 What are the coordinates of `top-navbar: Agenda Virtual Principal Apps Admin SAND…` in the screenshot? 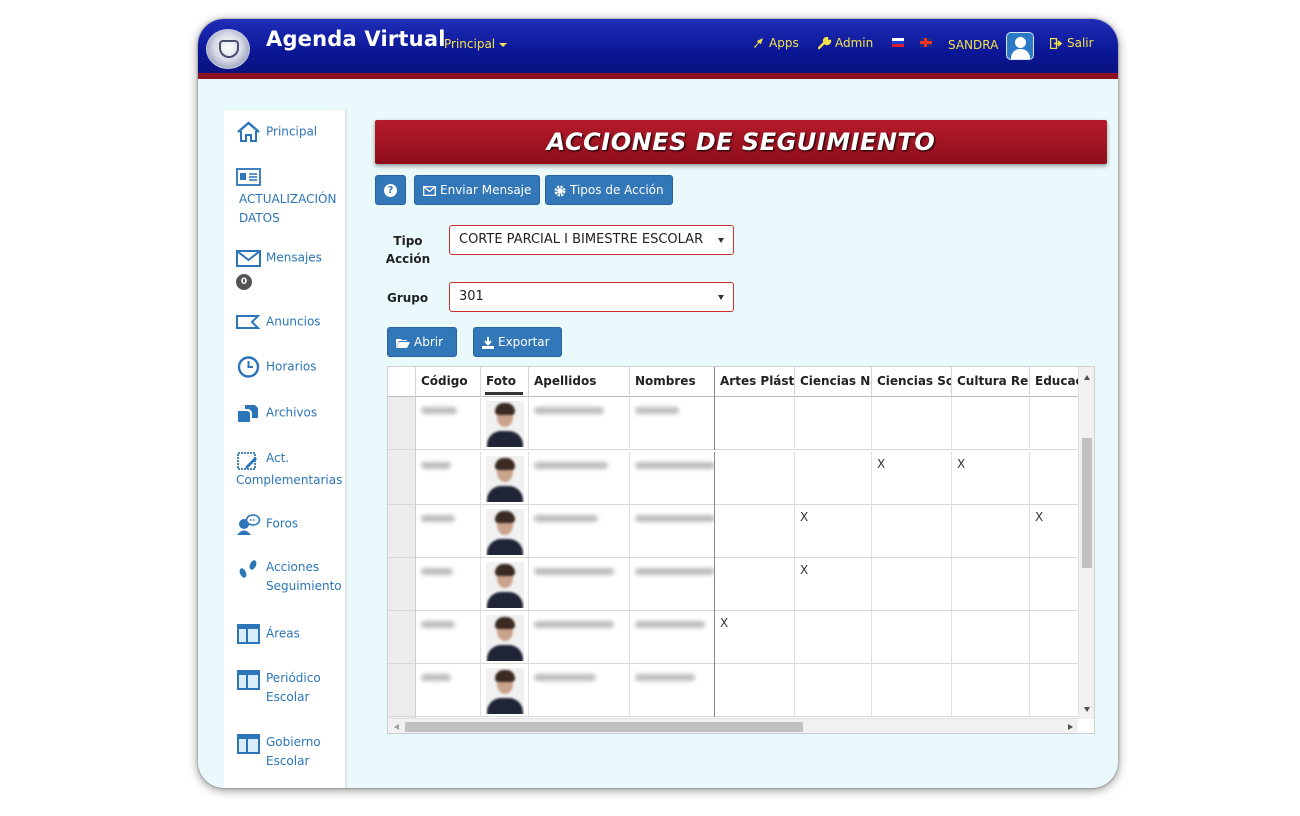 It's located at (658, 49).